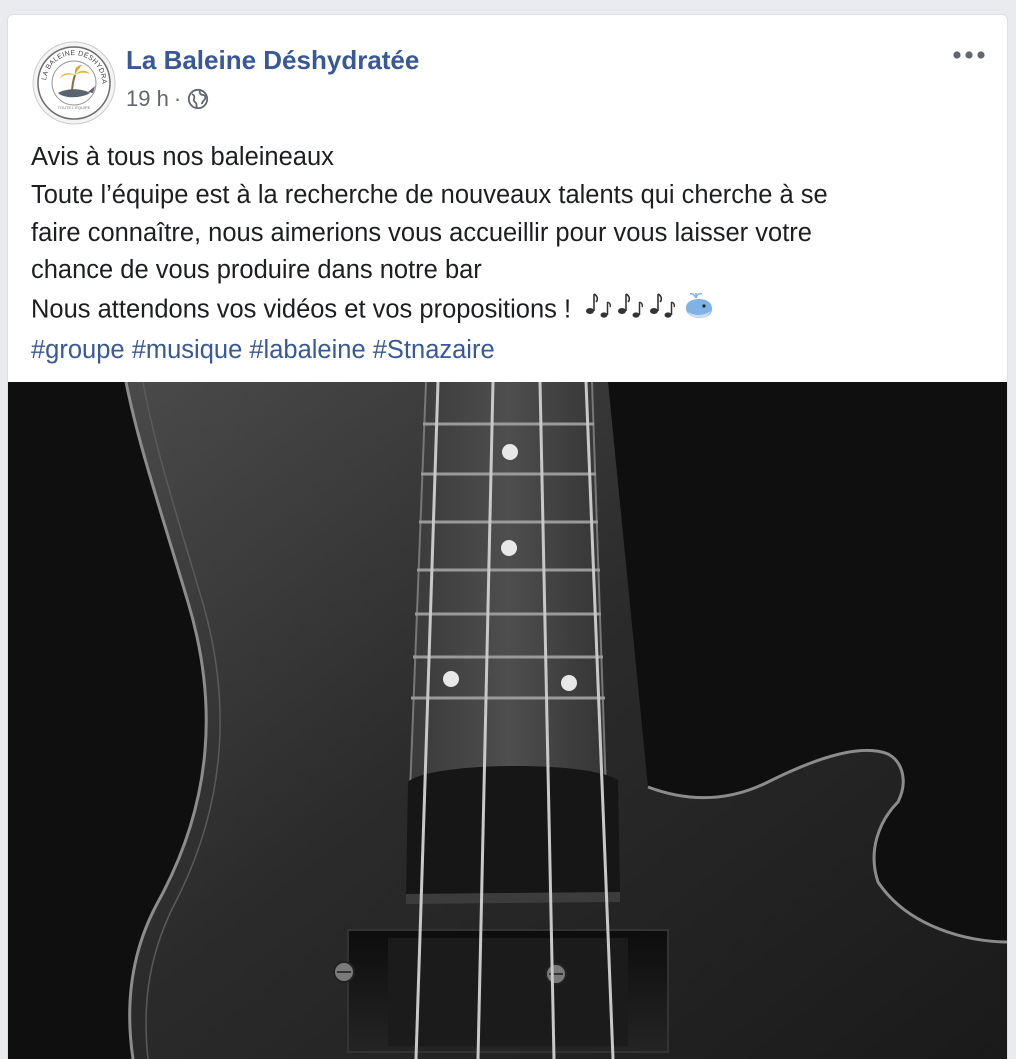 The width and height of the screenshot is (1016, 1059). I want to click on baleine-logo-icon: LA BALEINE DÉSHYDRATÉE TOUTE L'ÉQUIPE, so click(74, 83).